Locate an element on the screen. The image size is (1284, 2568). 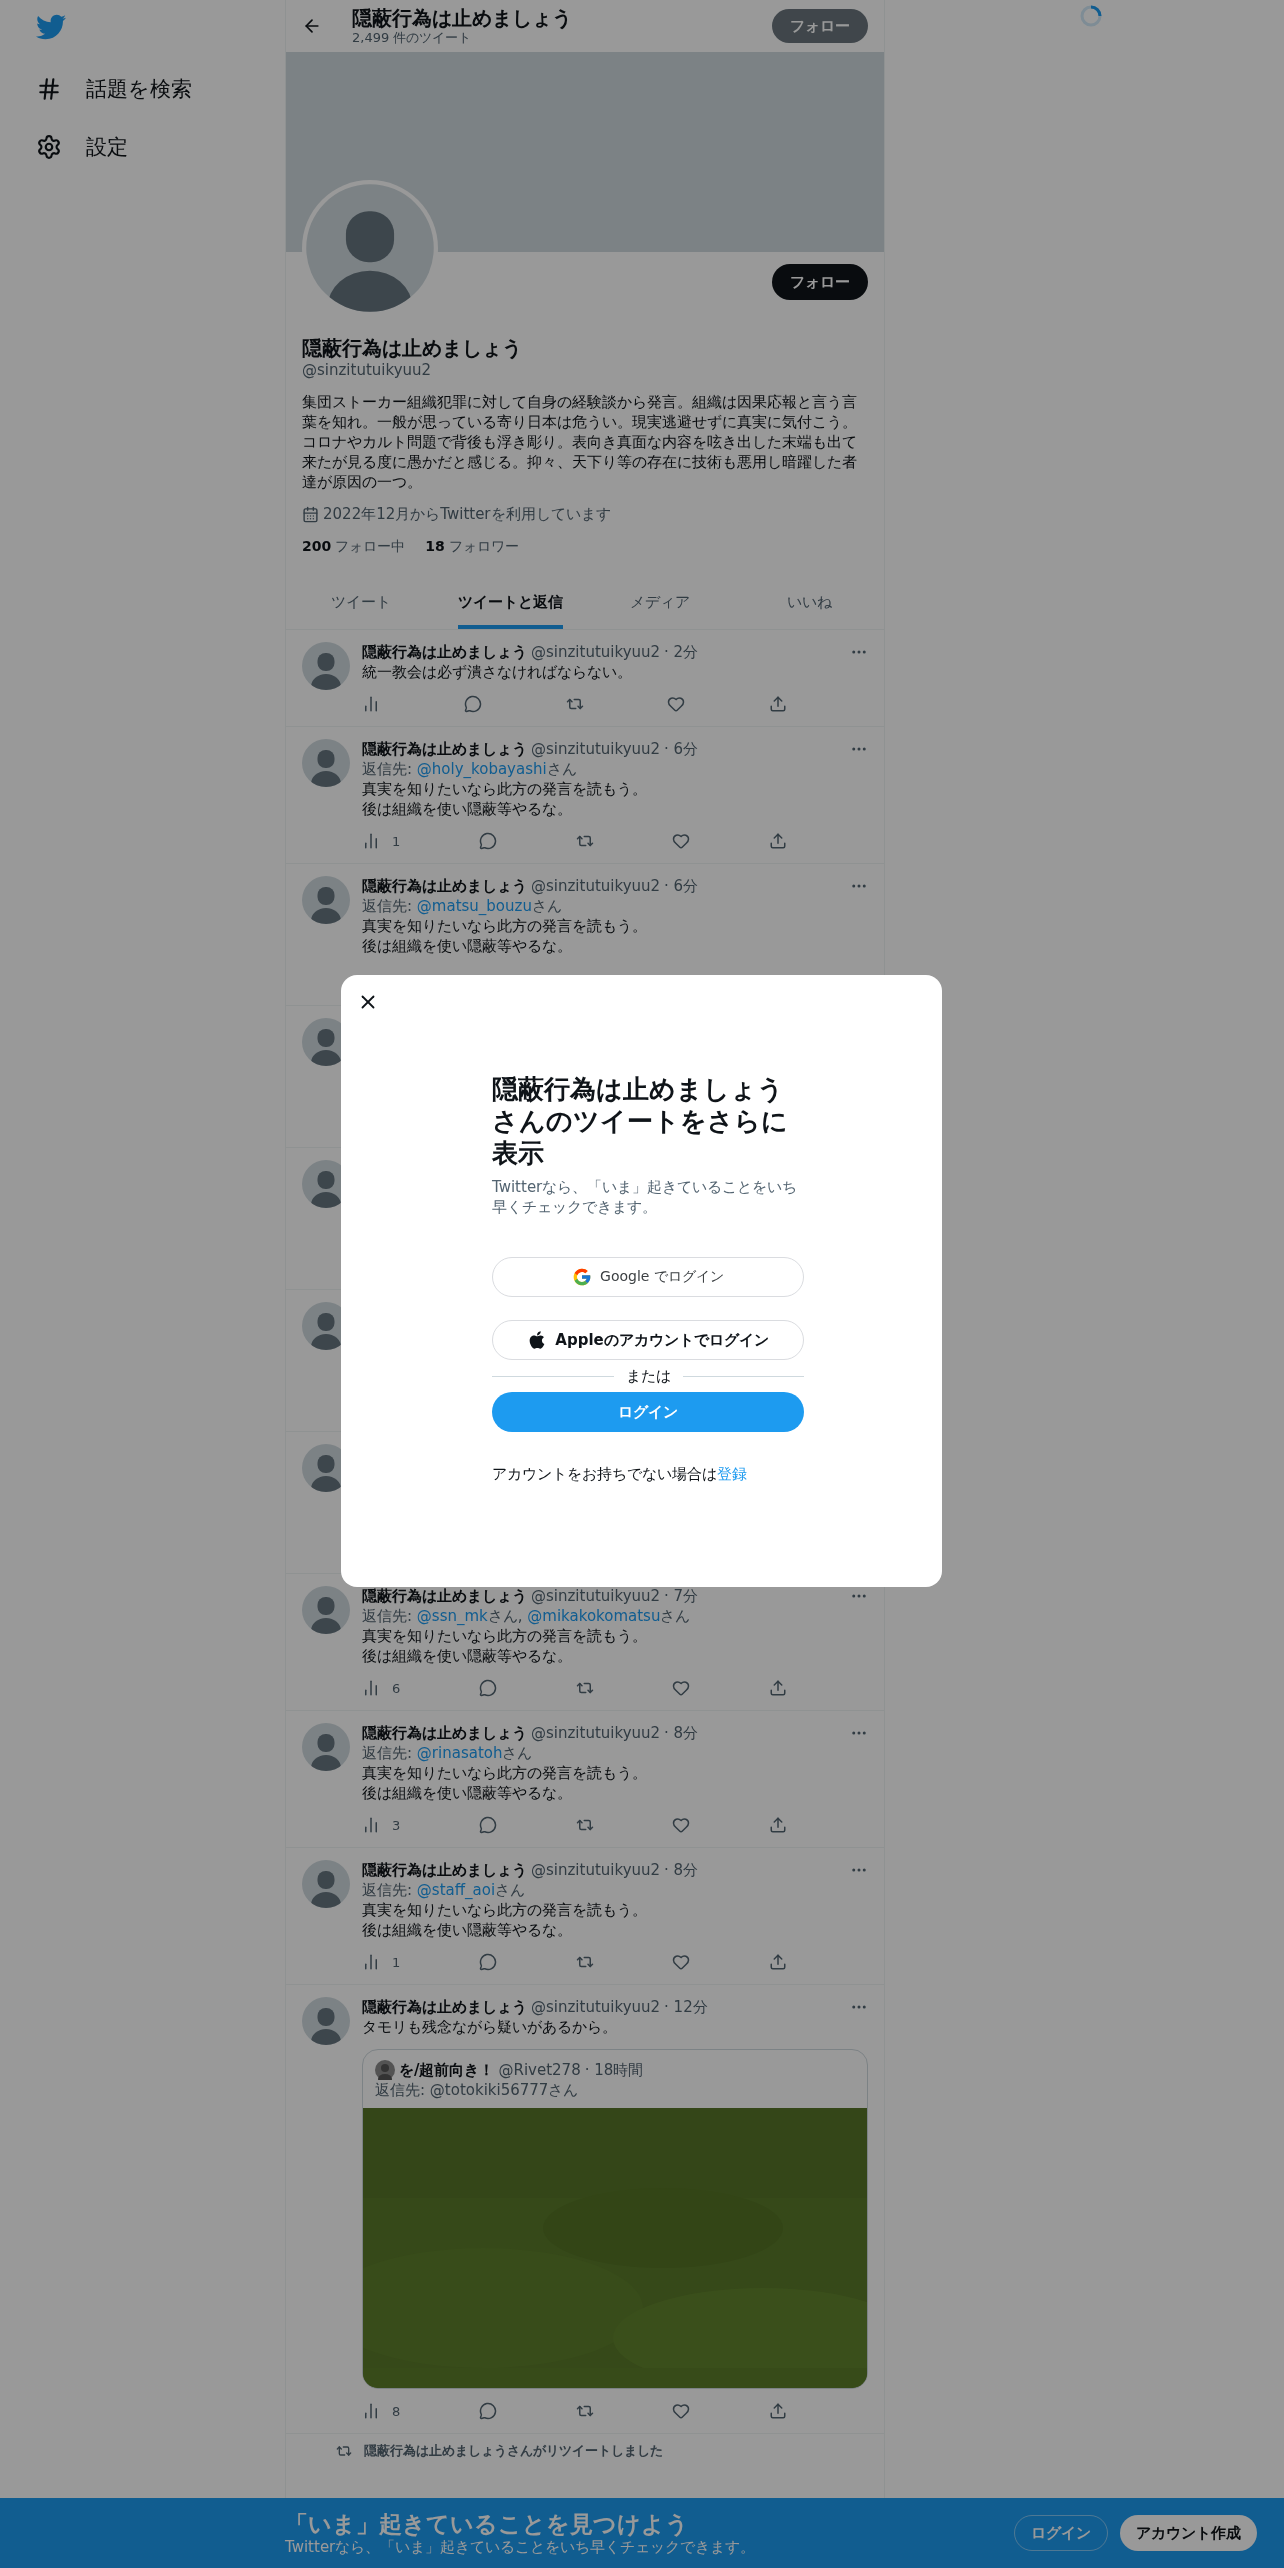
mention-link: @ssn_mk is located at coordinates (452, 1616).